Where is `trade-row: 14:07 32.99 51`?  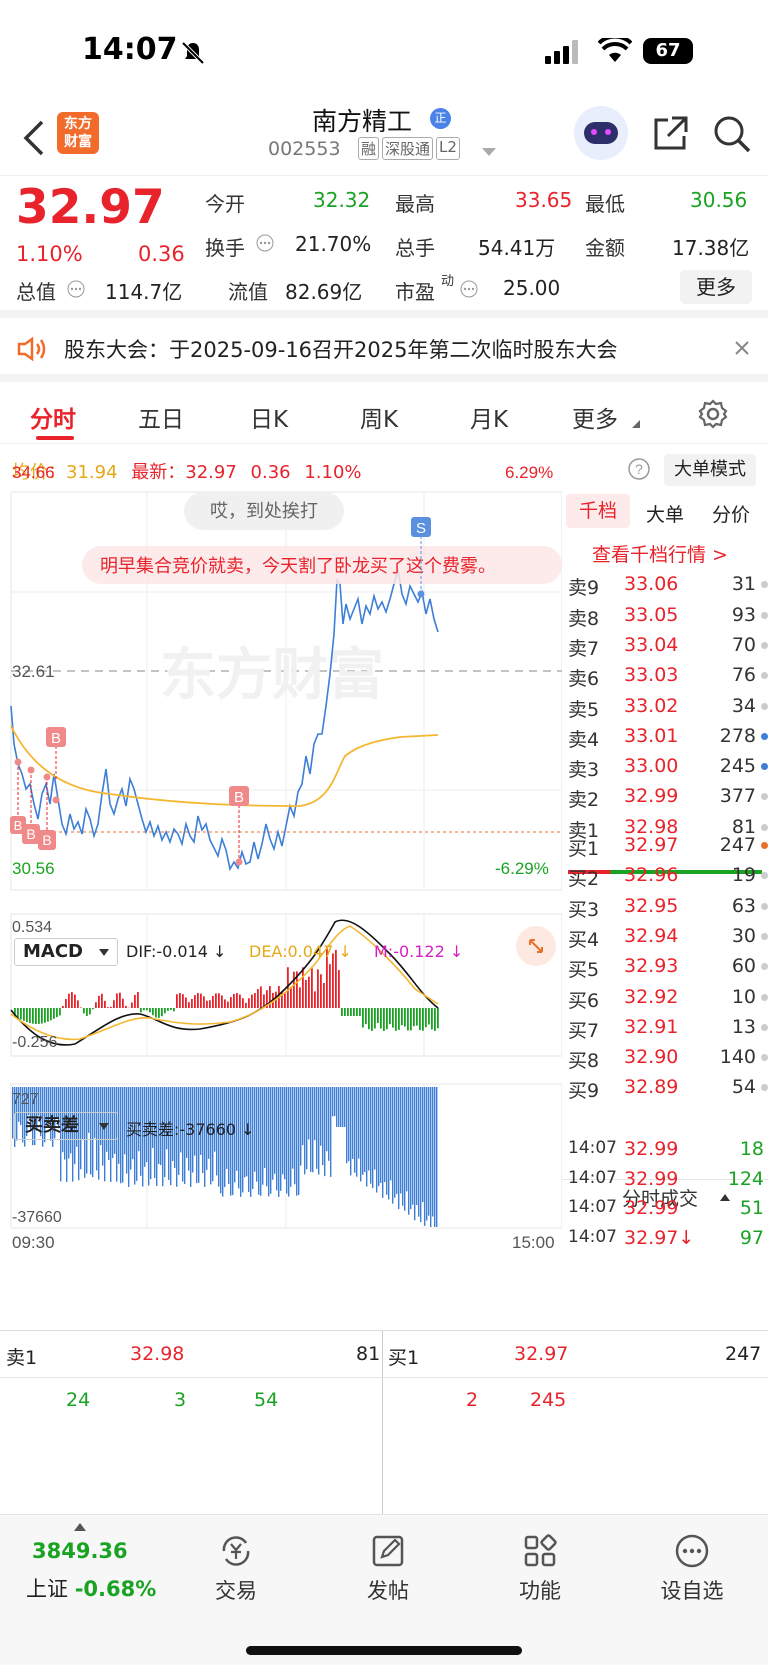 trade-row: 14:07 32.99 51 is located at coordinates (668, 1209).